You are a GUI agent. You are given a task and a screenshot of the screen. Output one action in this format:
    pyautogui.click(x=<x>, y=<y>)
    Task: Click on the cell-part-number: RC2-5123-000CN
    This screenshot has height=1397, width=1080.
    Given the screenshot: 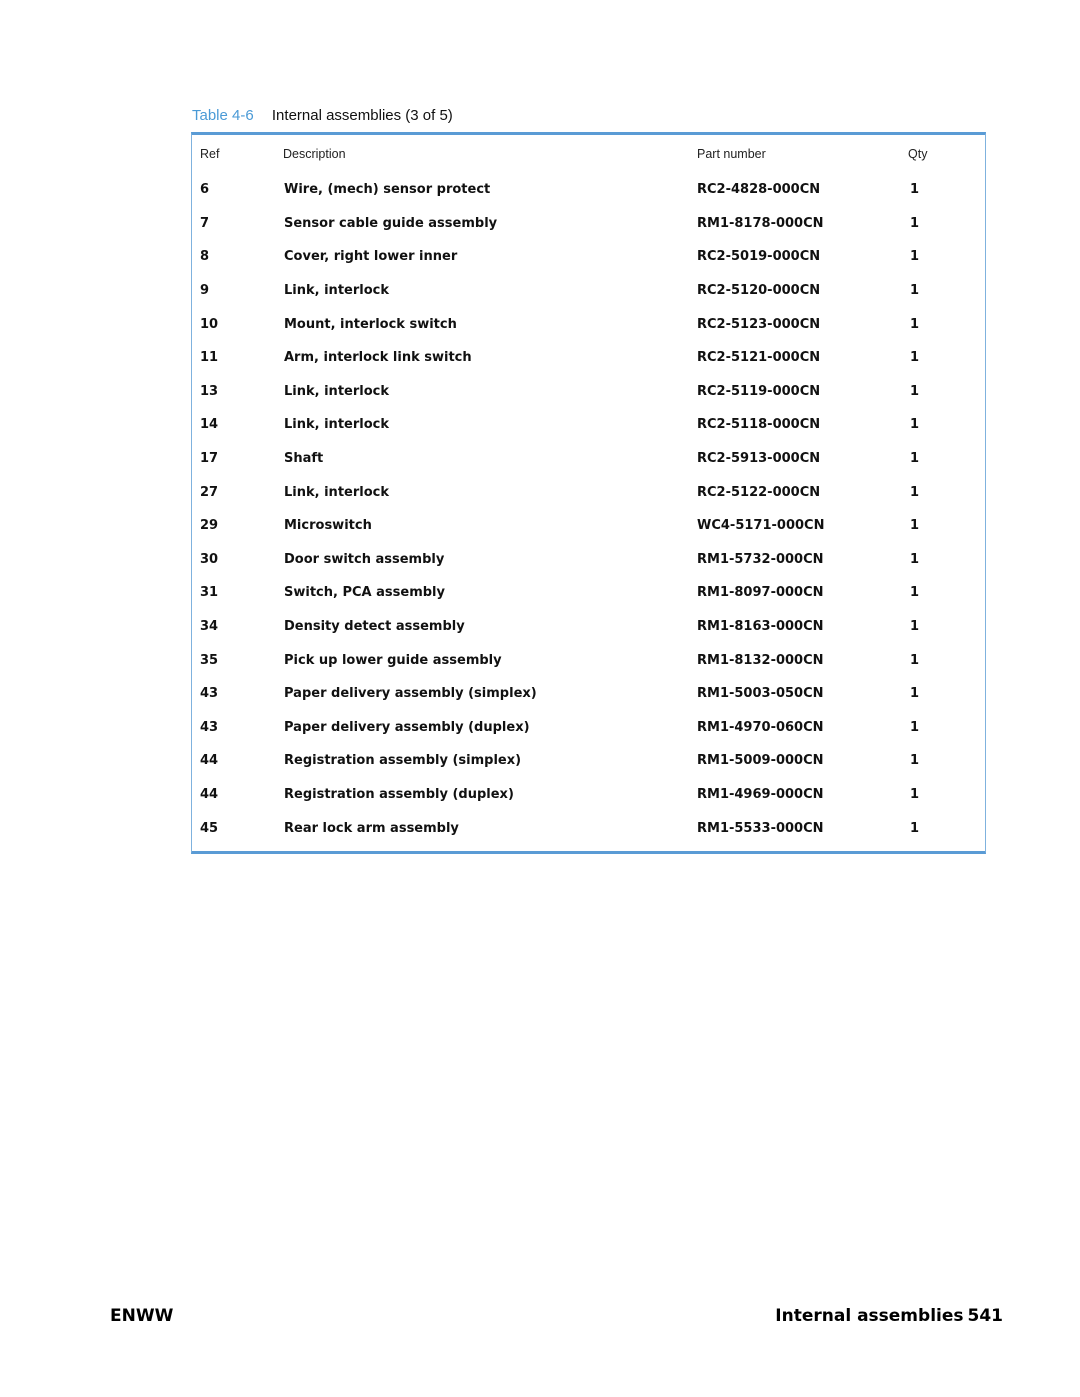 What is the action you would take?
    pyautogui.click(x=759, y=324)
    